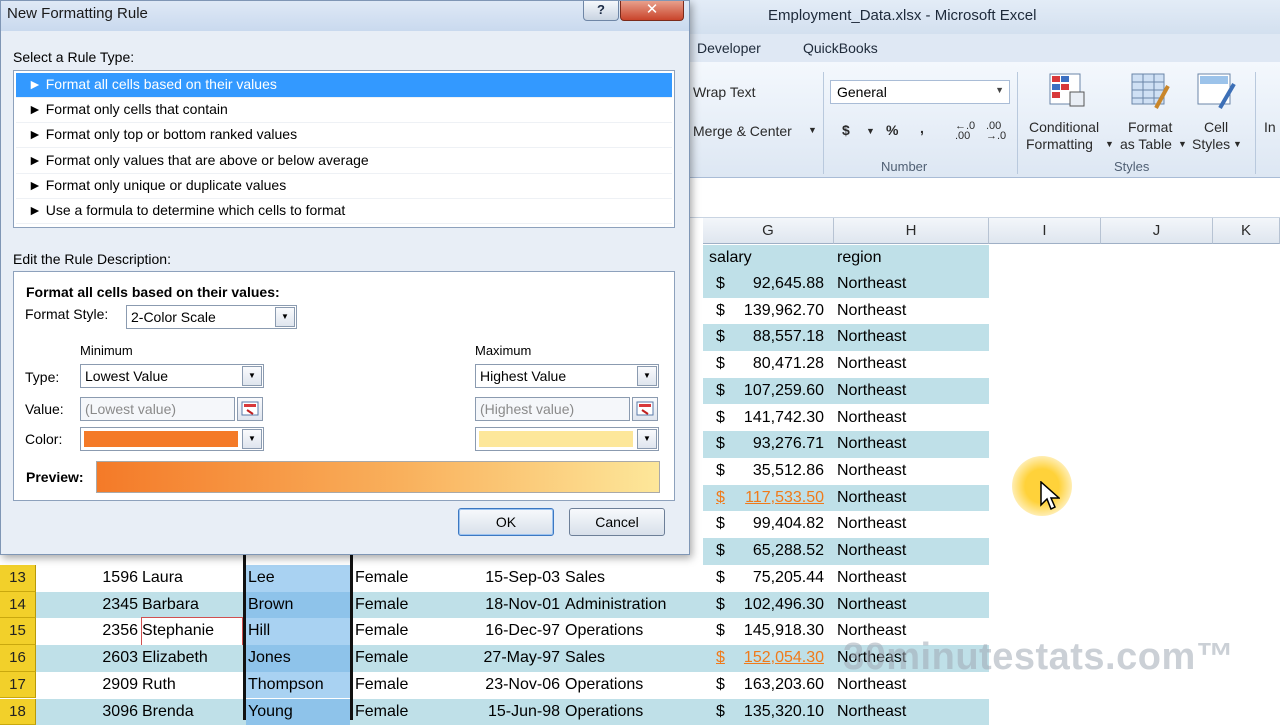  What do you see at coordinates (510, 712) in the screenshot?
I see `hire-date-cell: 15-Jun-98` at bounding box center [510, 712].